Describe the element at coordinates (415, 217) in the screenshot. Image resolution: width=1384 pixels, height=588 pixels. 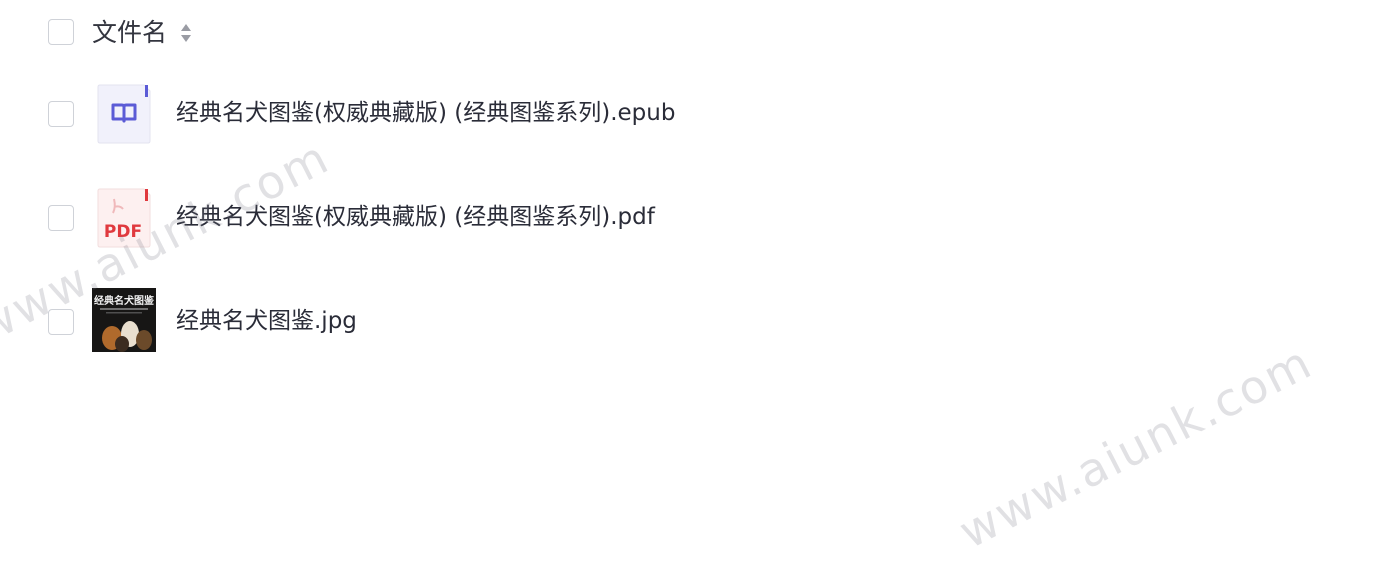
I see `file-name: 经典名犬图鉴(权威典藏版) (经典图鉴系列).pdf` at that location.